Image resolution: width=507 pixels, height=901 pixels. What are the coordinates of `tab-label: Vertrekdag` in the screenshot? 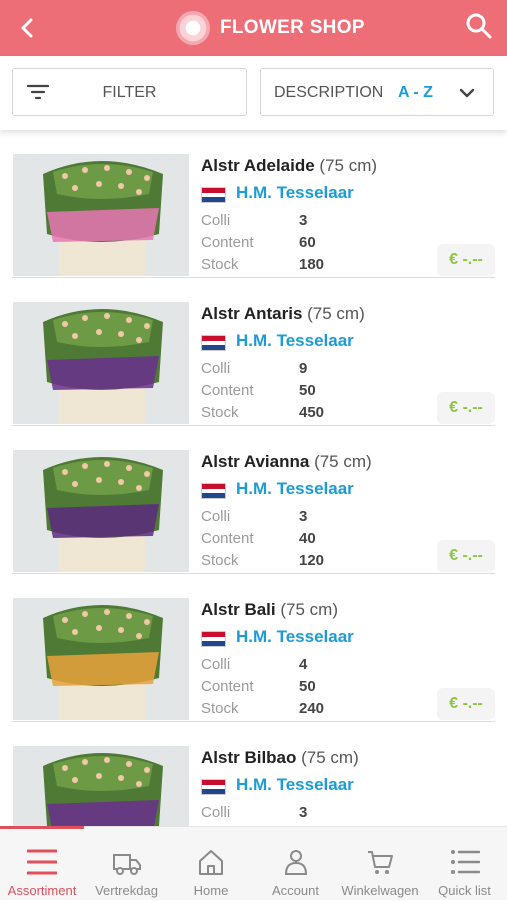 It's located at (126, 890).